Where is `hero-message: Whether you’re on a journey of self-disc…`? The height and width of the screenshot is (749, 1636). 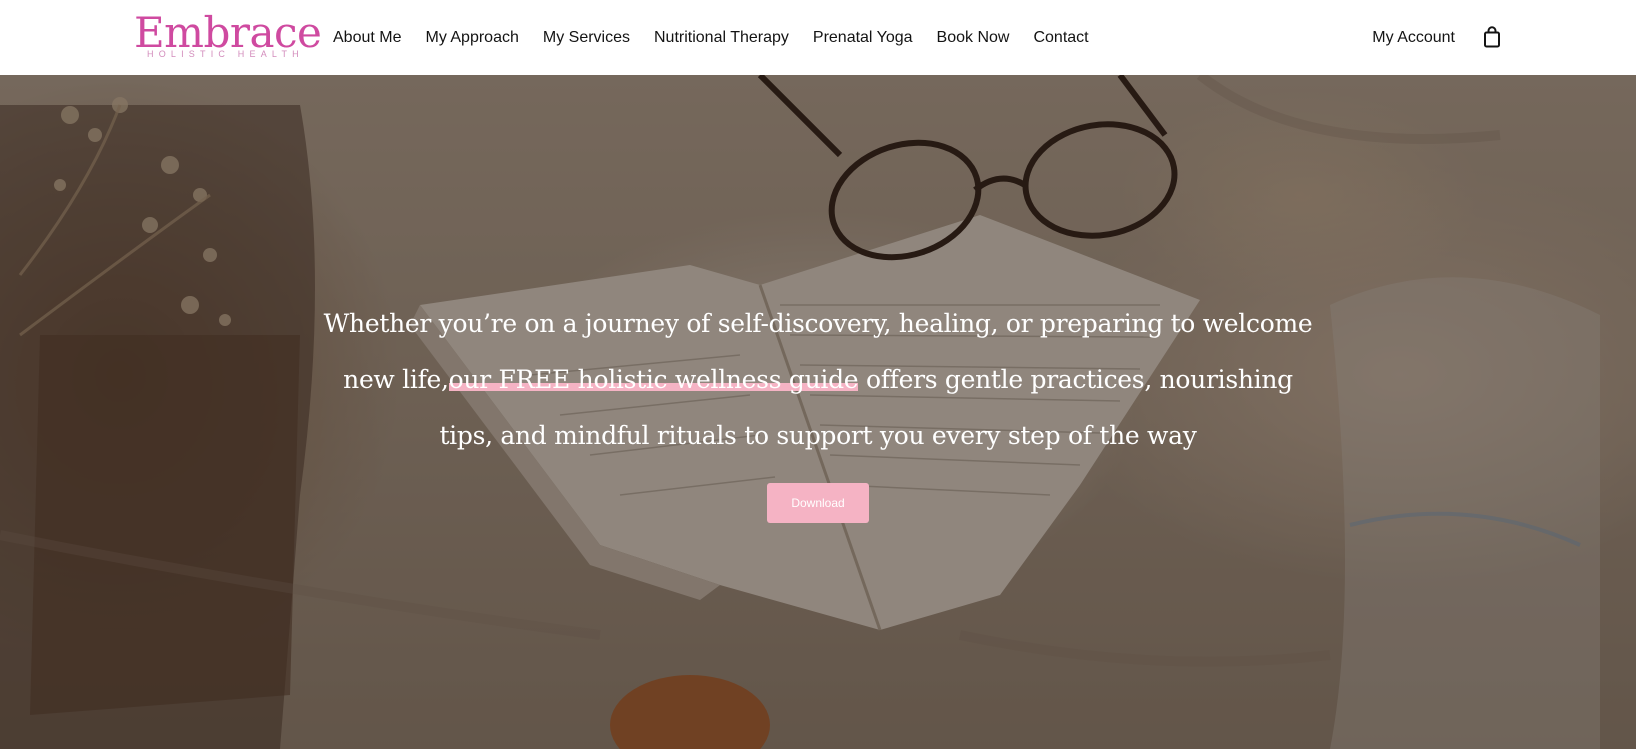 hero-message: Whether you’re on a journey of self-disc… is located at coordinates (818, 380).